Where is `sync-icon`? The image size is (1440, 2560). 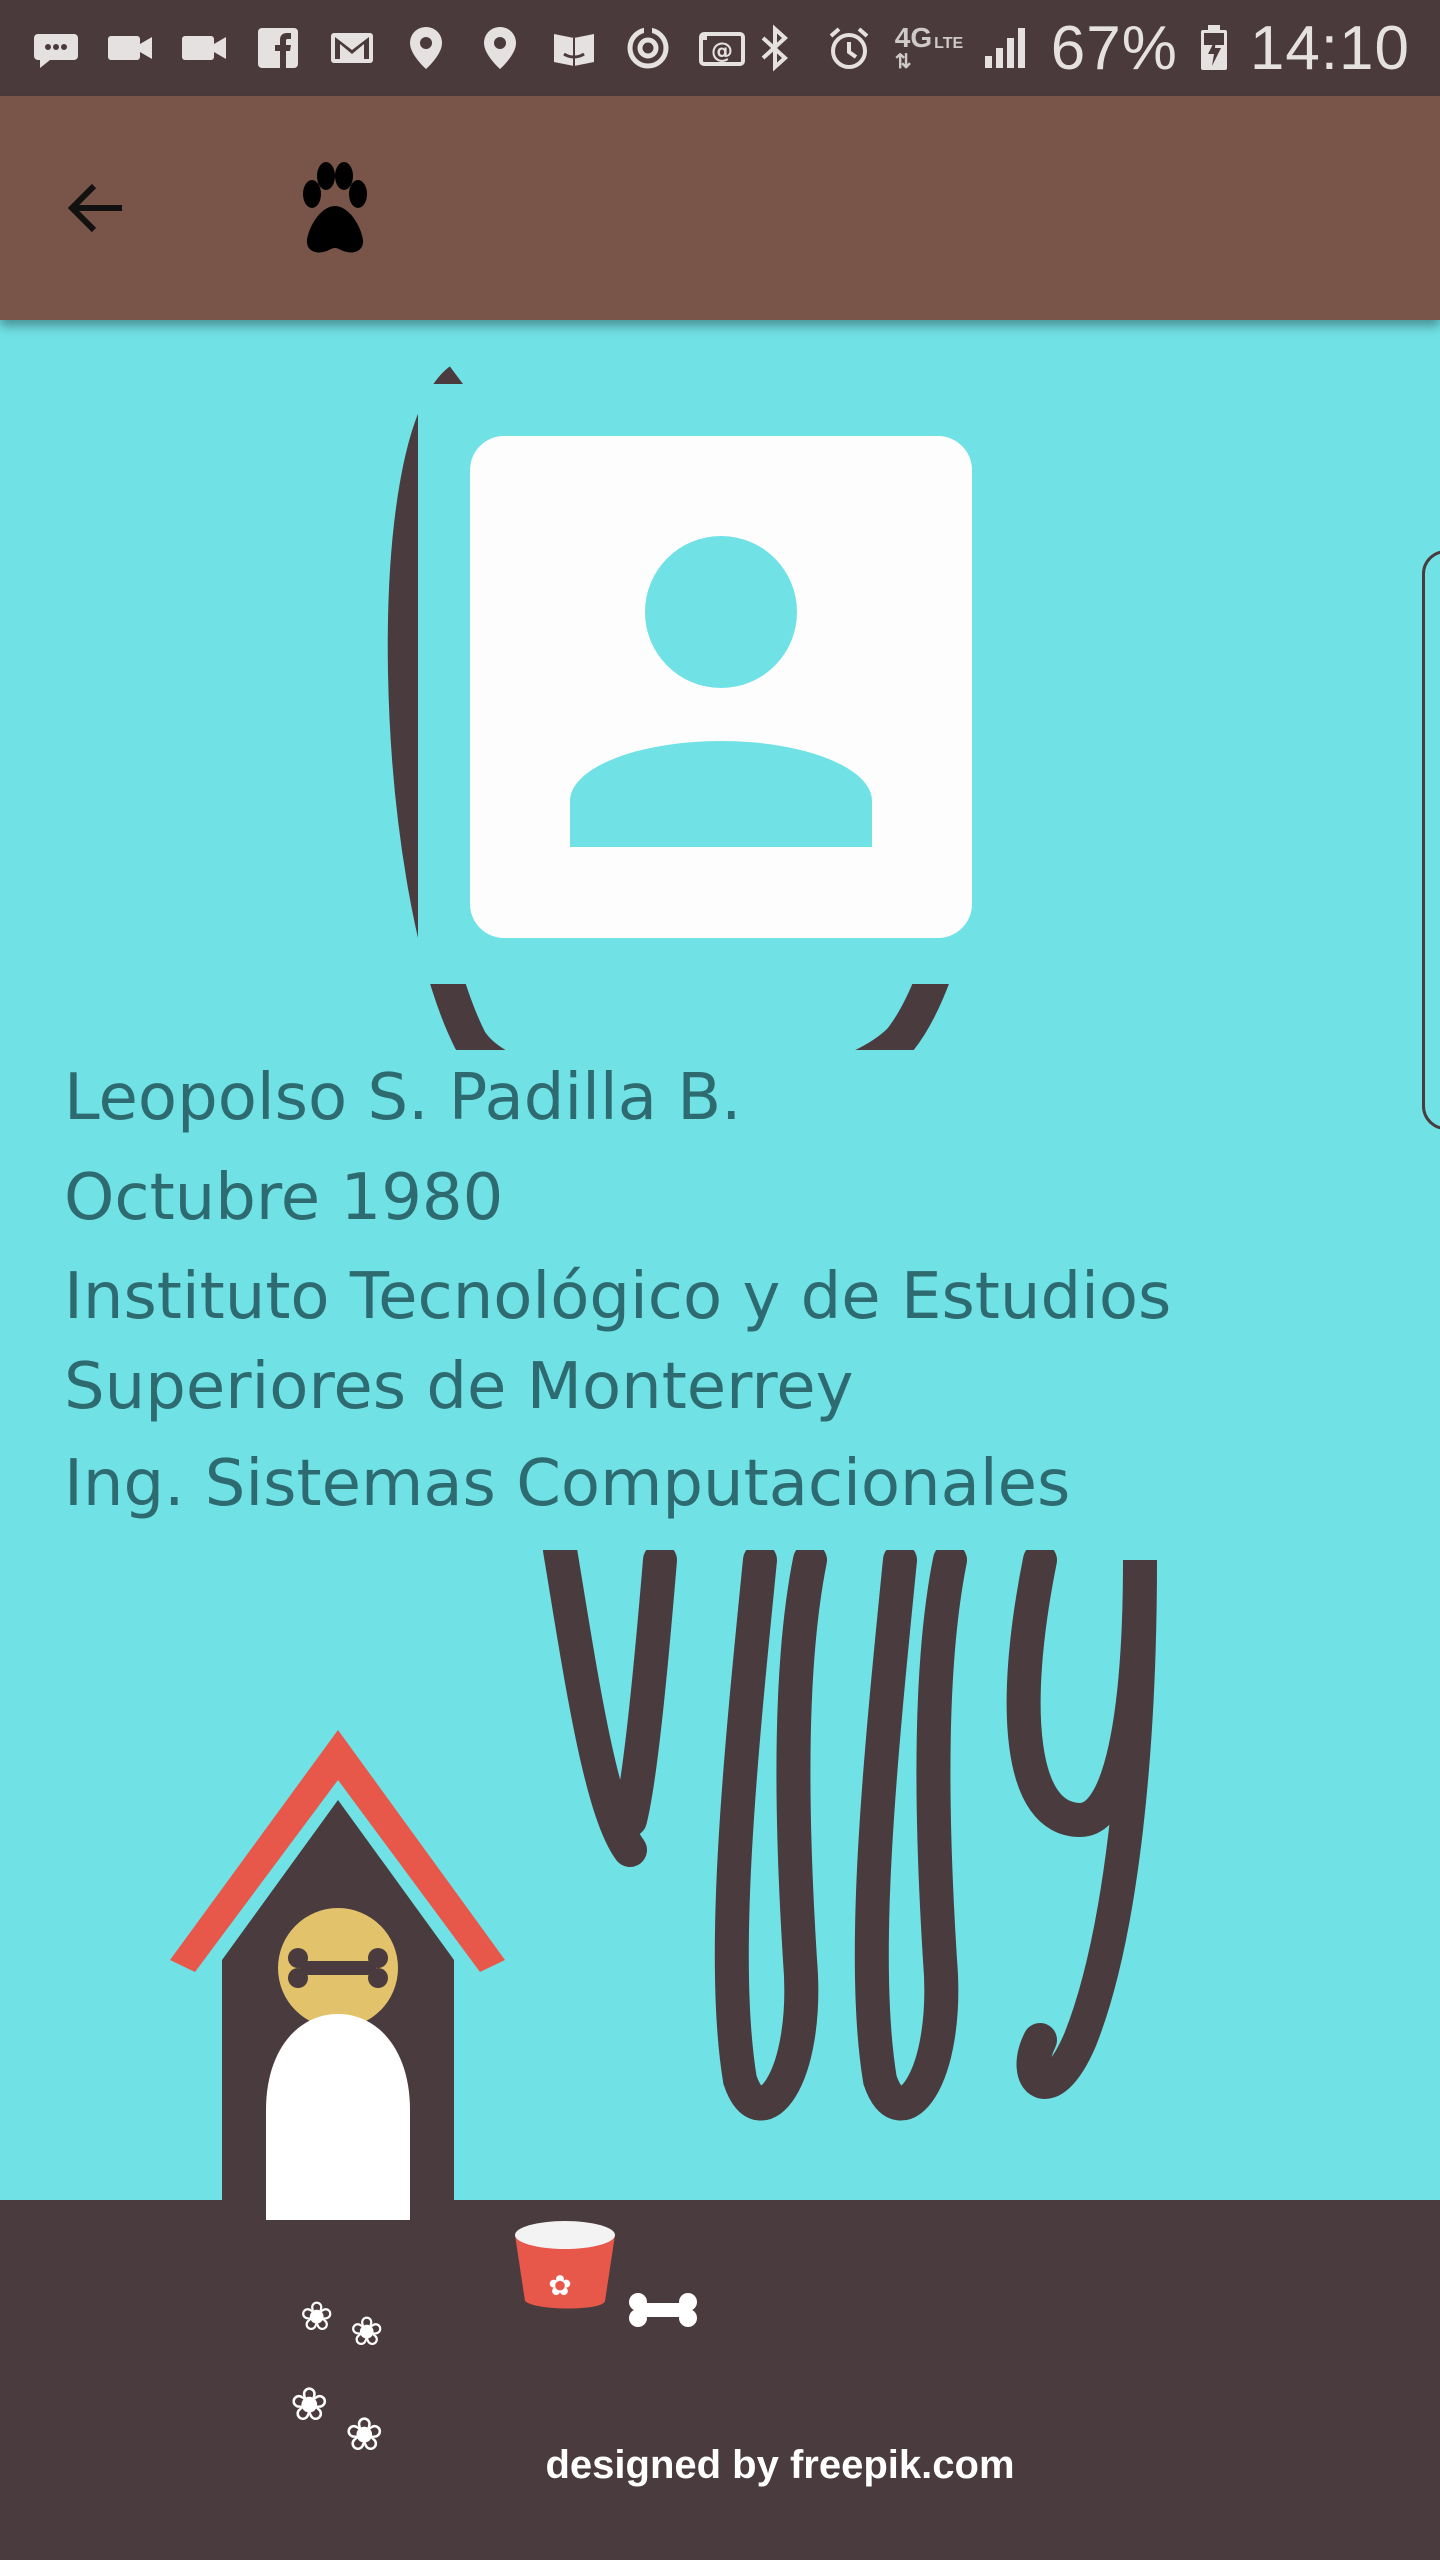 sync-icon is located at coordinates (648, 48).